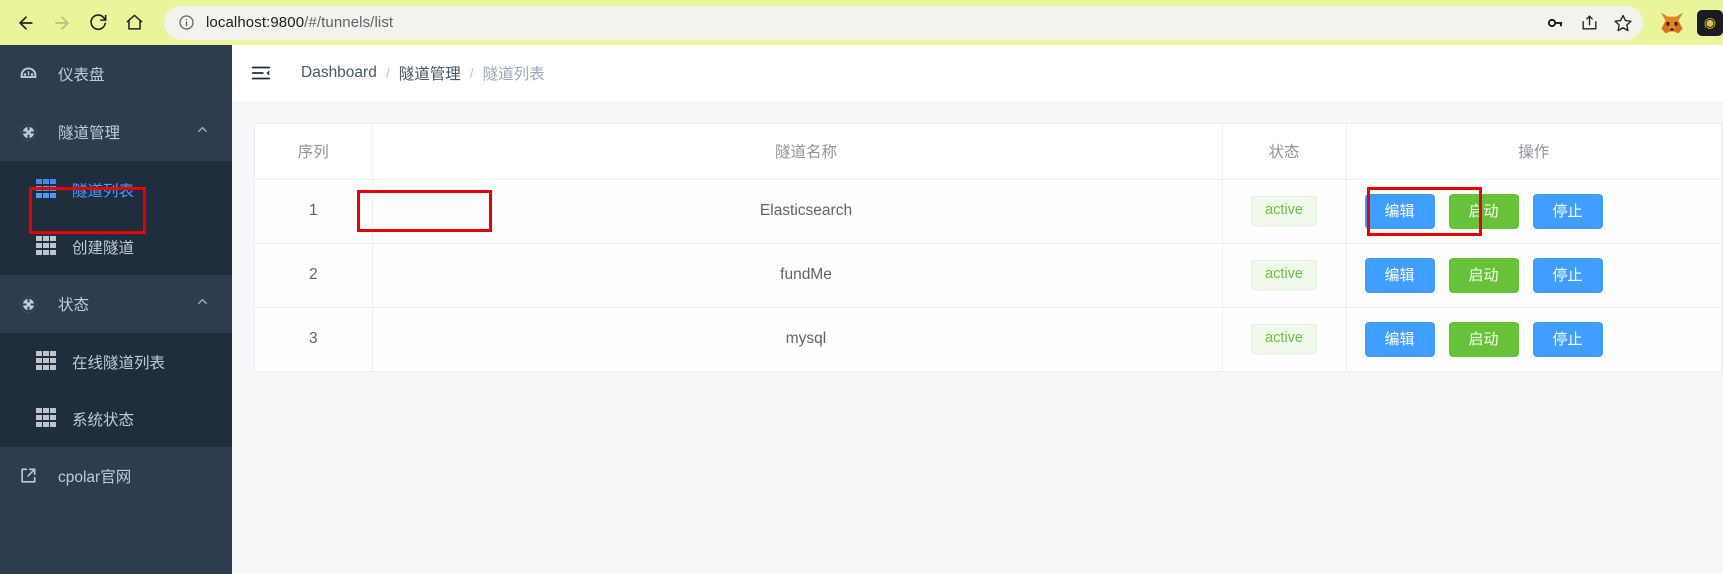  Describe the element at coordinates (1555, 23) in the screenshot. I see `key-icon` at that location.